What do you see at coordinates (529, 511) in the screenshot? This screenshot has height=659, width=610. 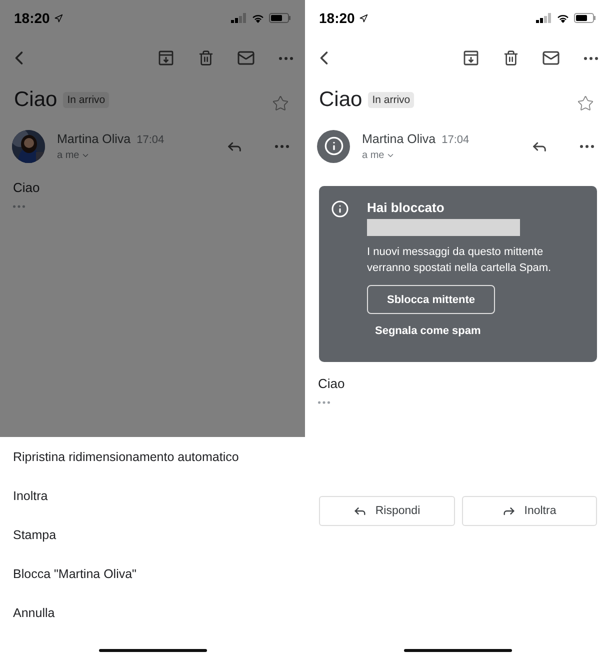 I see `forward-button: Inoltra` at bounding box center [529, 511].